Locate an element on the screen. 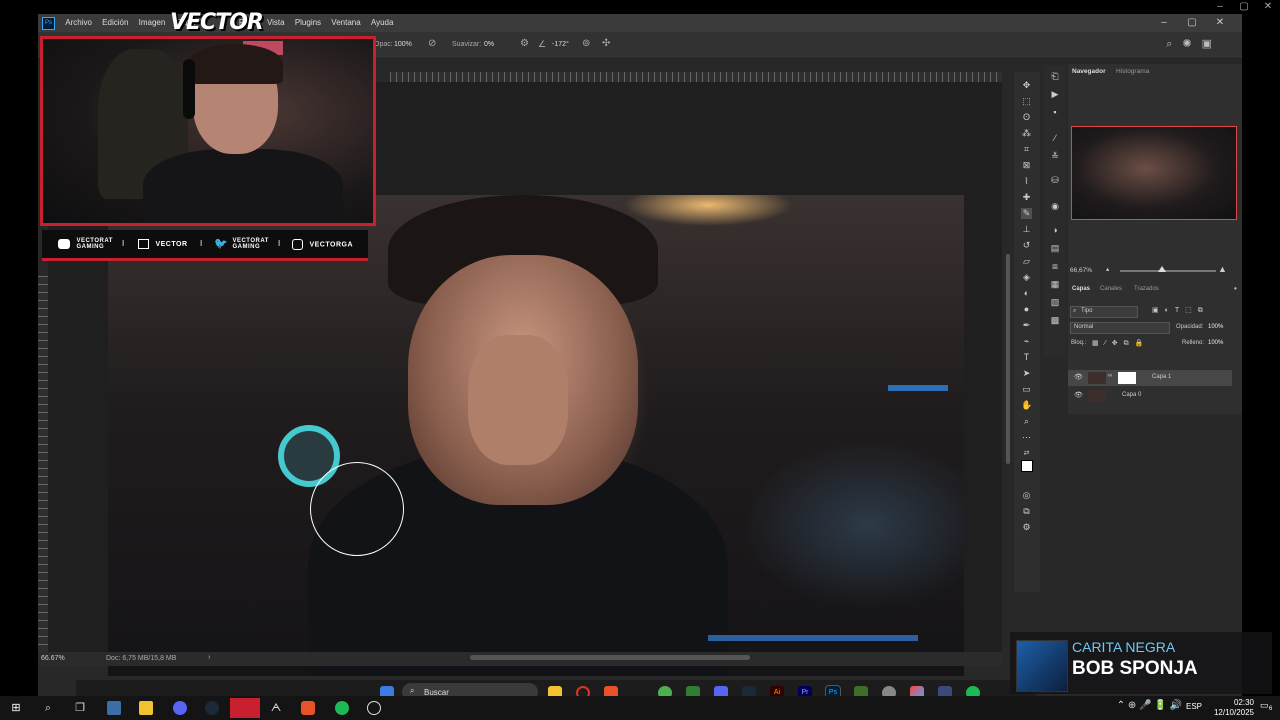  tab-navegador: Navegador is located at coordinates (1089, 71).